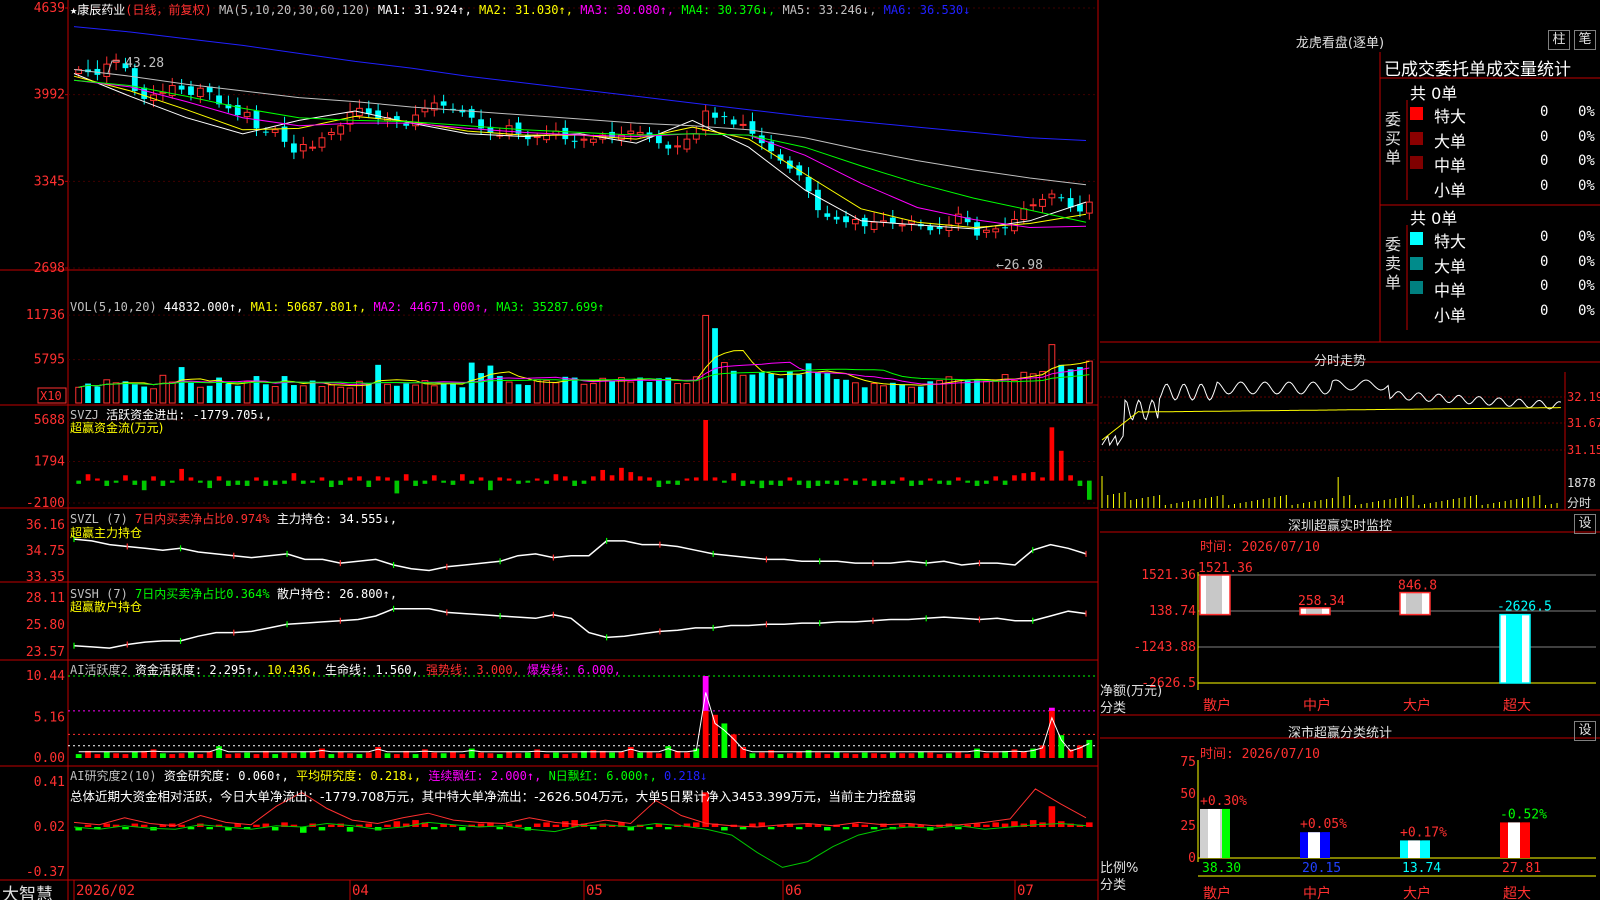 This screenshot has width=1600, height=900. I want to click on classify-y-label: 50, so click(1188, 794).